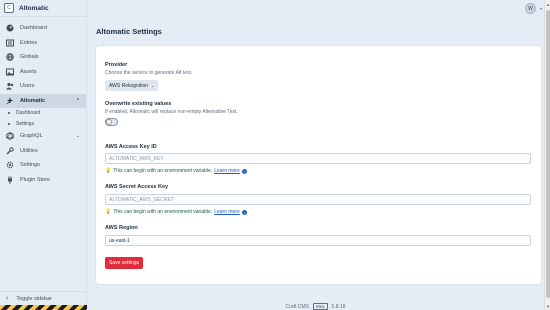 Image resolution: width=550 pixels, height=310 pixels. What do you see at coordinates (541, 8) in the screenshot?
I see `chevron-down-icon: ▾` at bounding box center [541, 8].